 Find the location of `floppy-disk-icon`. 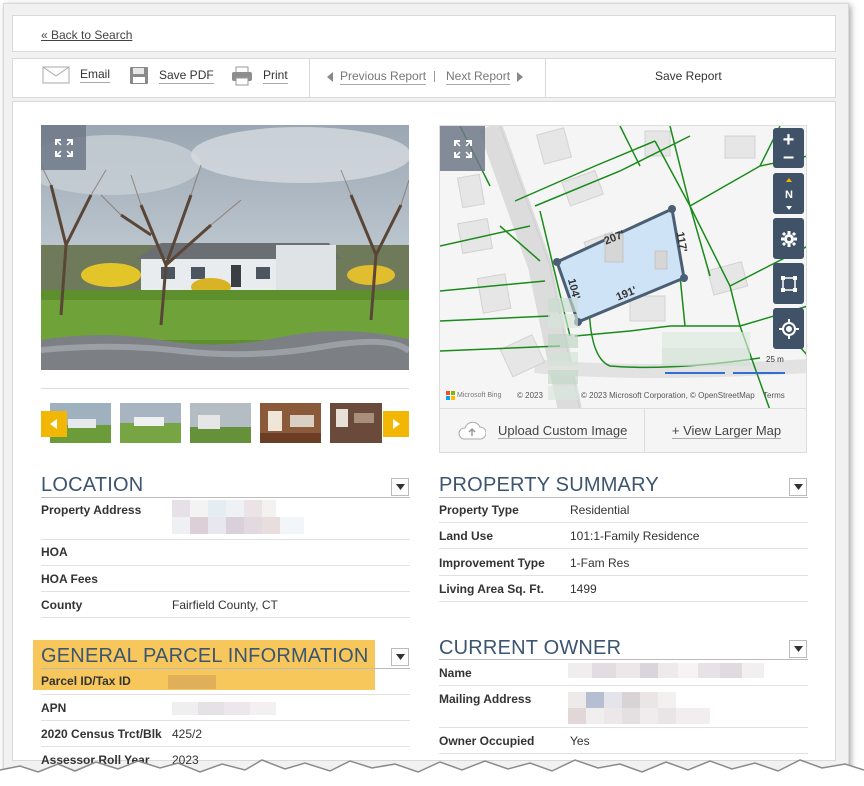

floppy-disk-icon is located at coordinates (139, 75).